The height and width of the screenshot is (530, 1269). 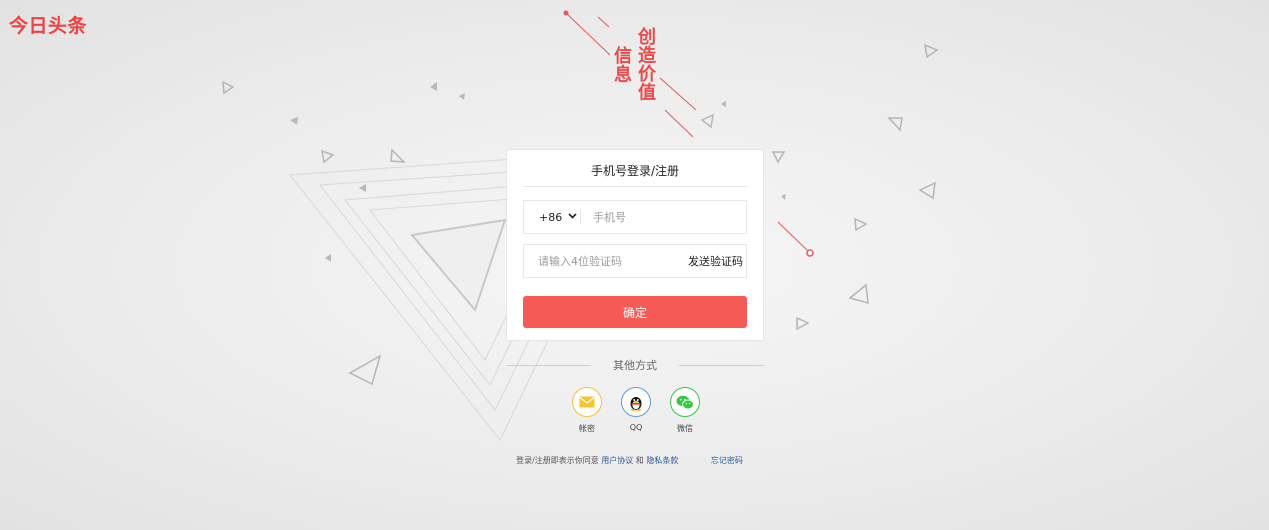 I want to click on agreement-text: 登录/注册即表示你同意 用户协议 和 隐私条款 忘记密码, so click(x=629, y=460).